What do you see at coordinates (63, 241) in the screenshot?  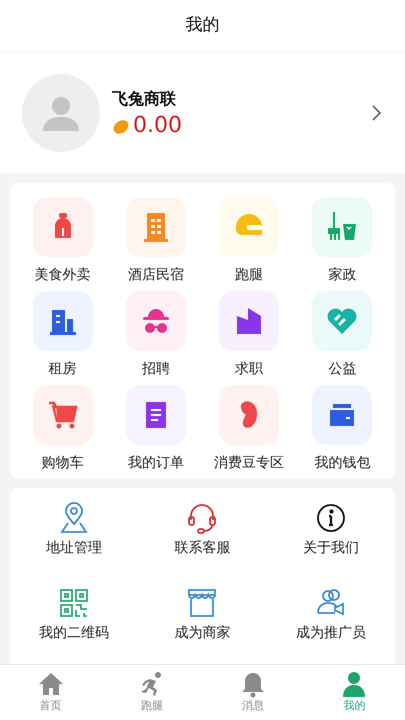 I see `service-item: 美食外卖` at bounding box center [63, 241].